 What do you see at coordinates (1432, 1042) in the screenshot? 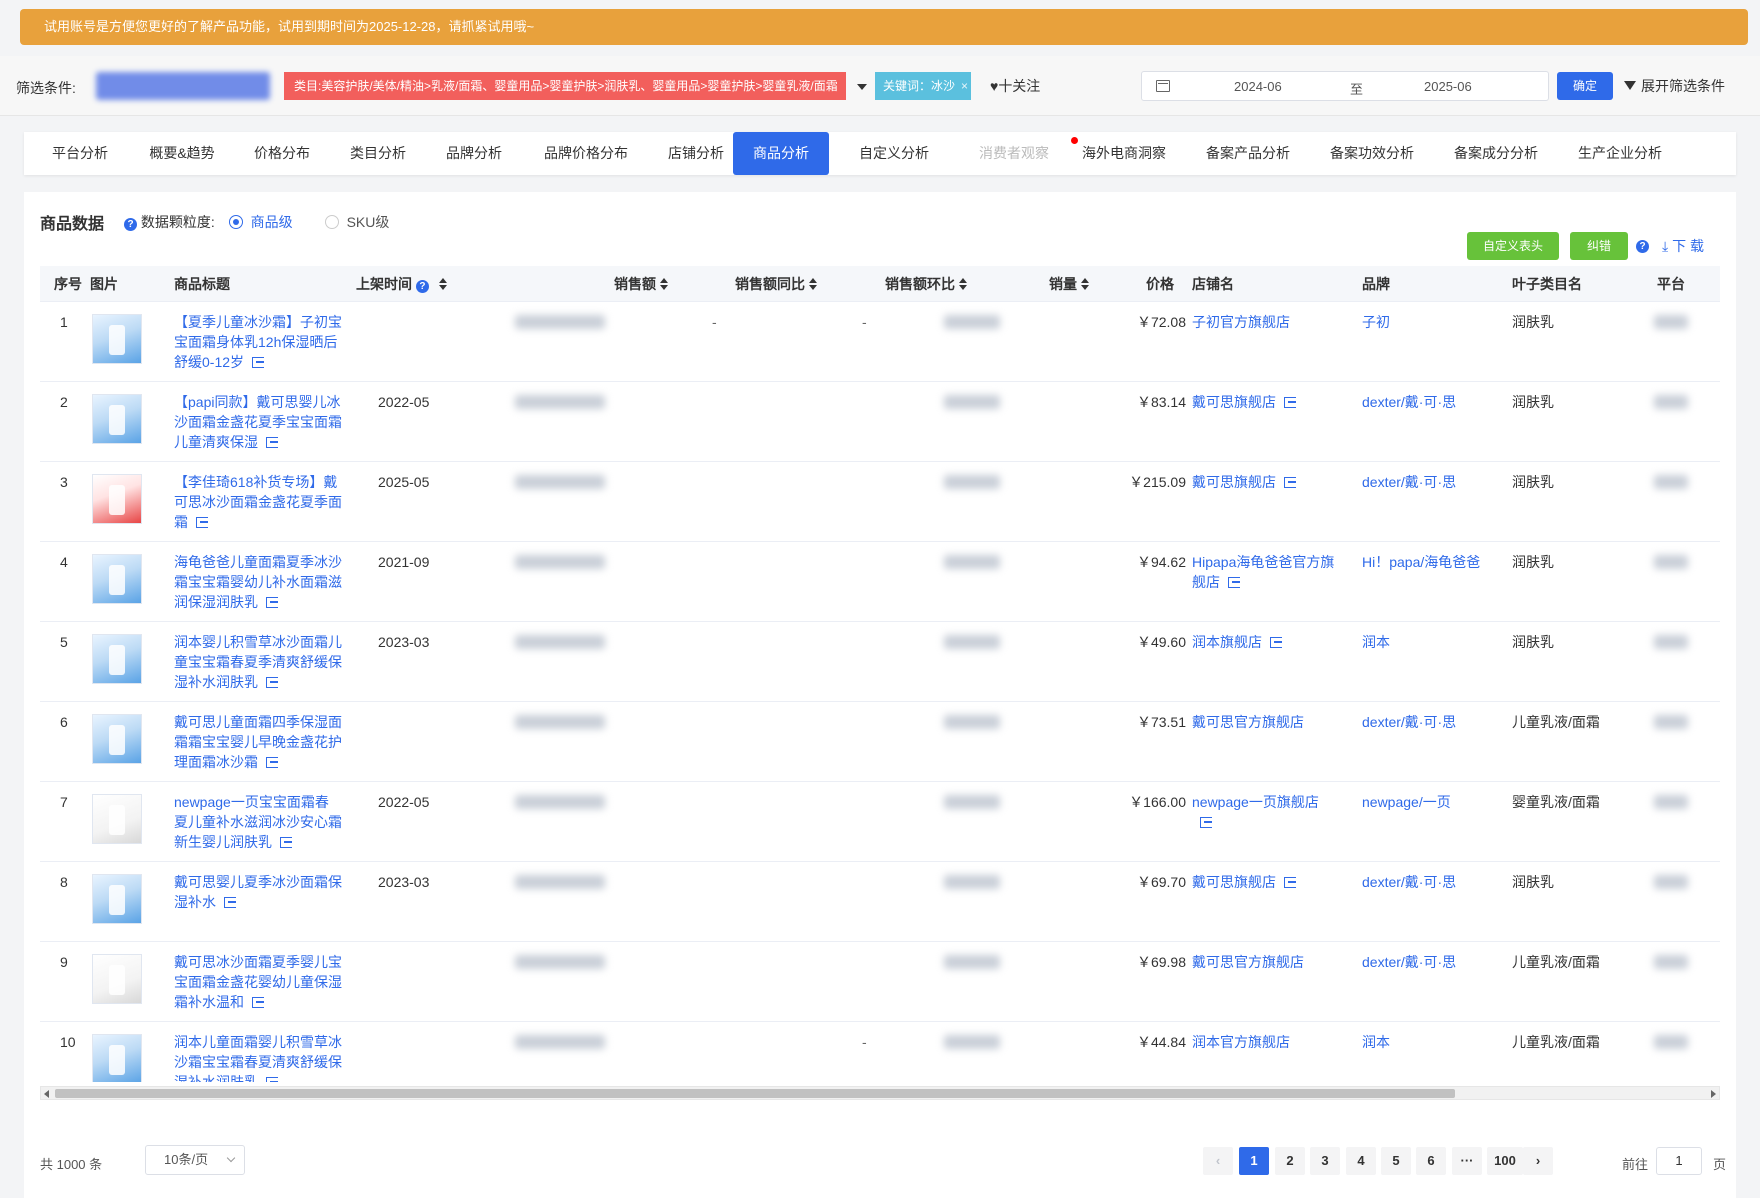
I see `brand-link: 润本` at bounding box center [1432, 1042].